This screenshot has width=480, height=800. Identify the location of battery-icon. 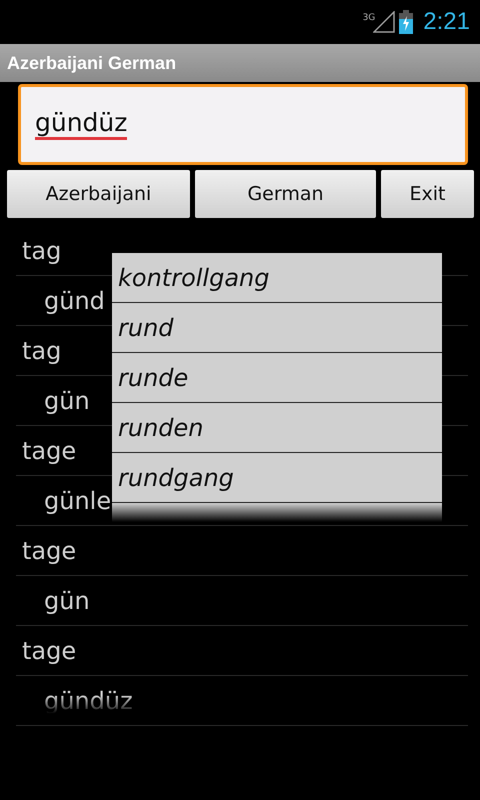
(406, 22).